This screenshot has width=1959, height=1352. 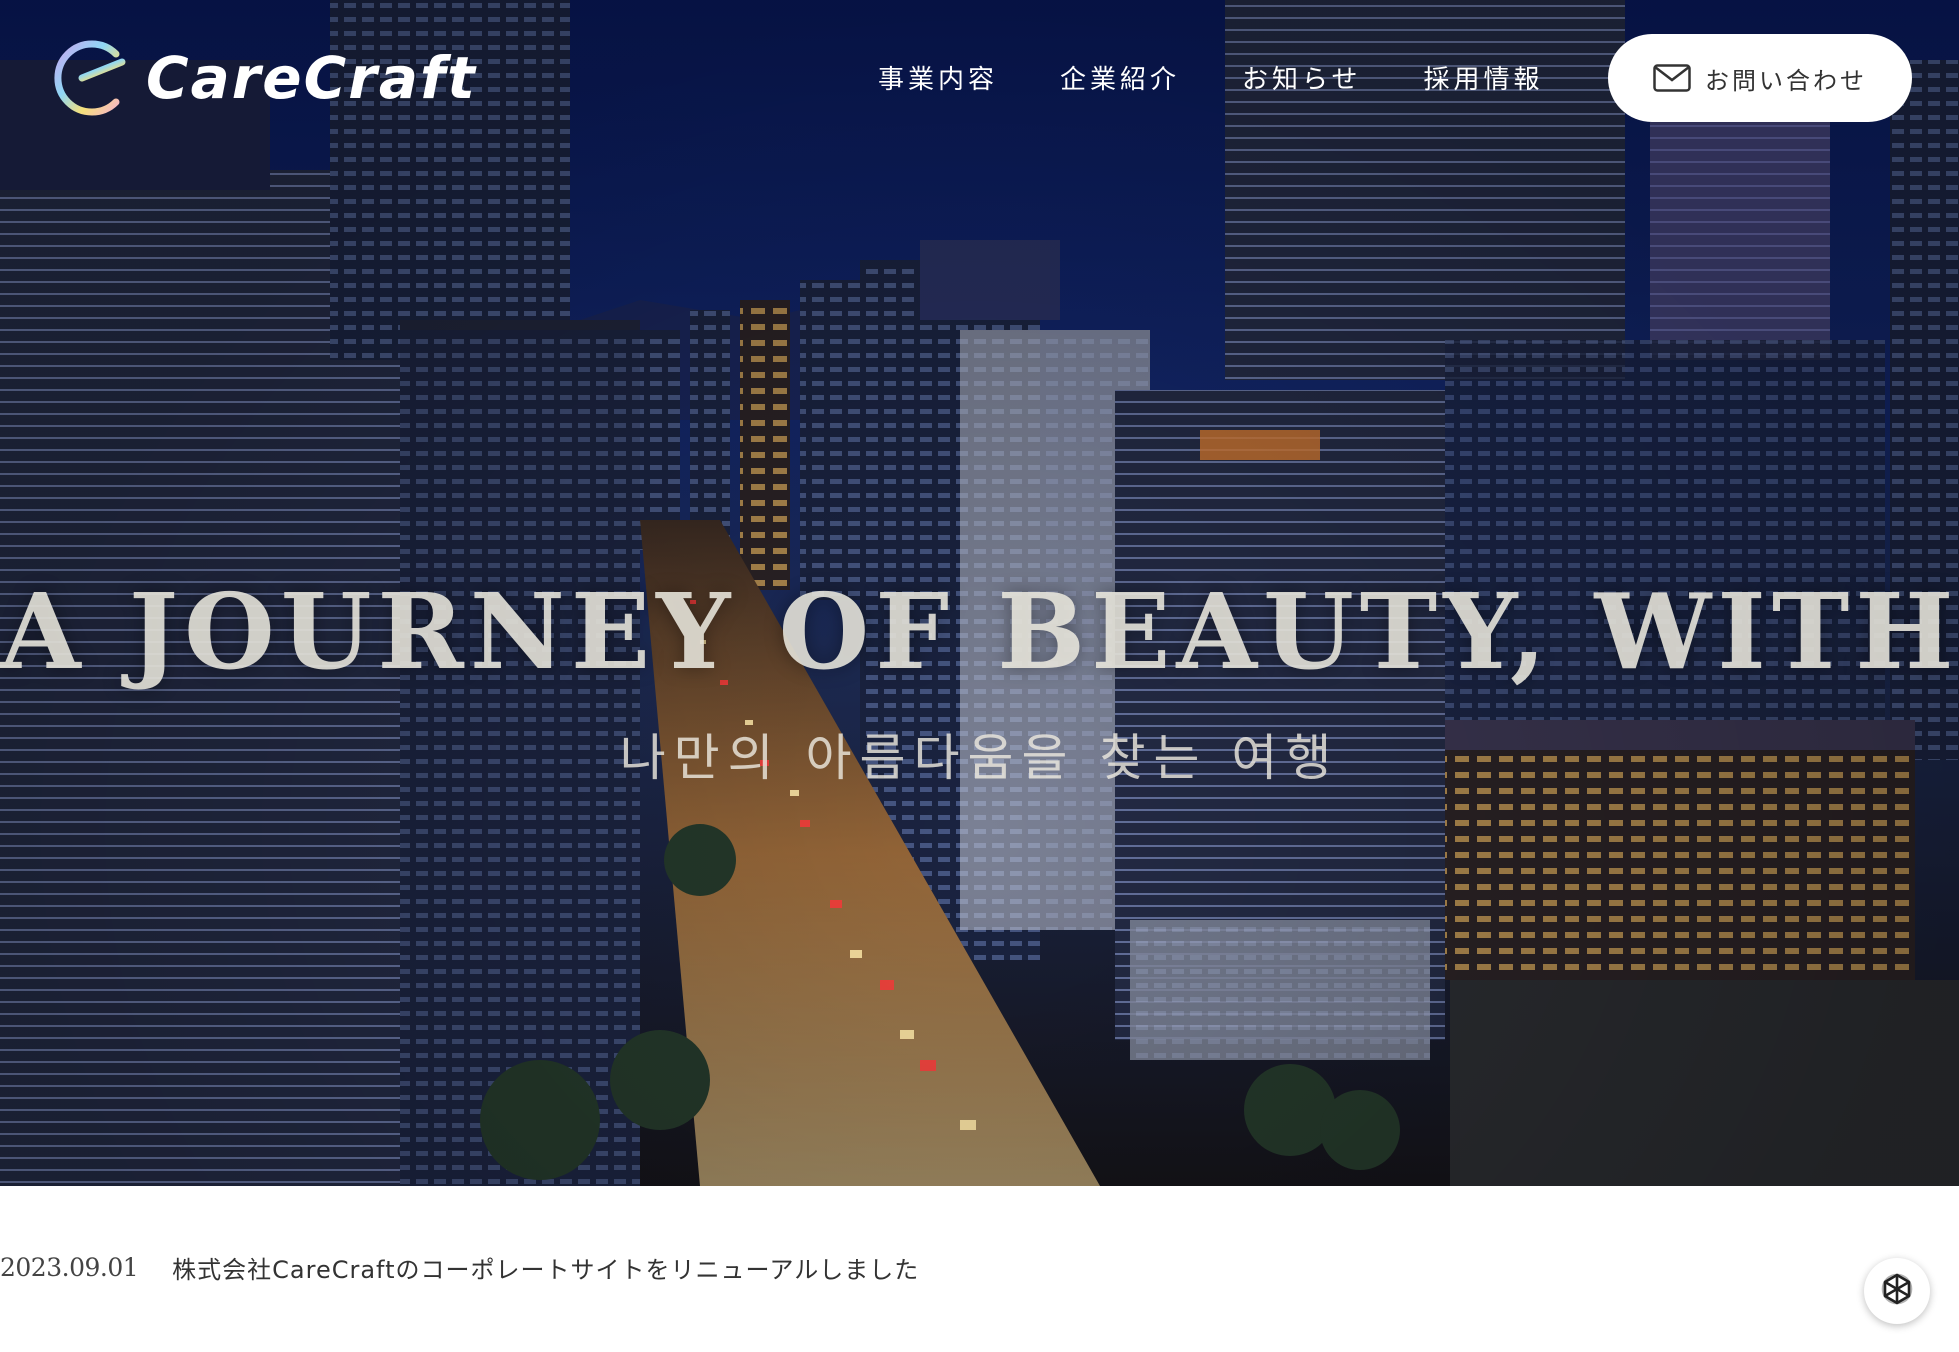 What do you see at coordinates (90, 78) in the screenshot?
I see `carecraft-logo-icon` at bounding box center [90, 78].